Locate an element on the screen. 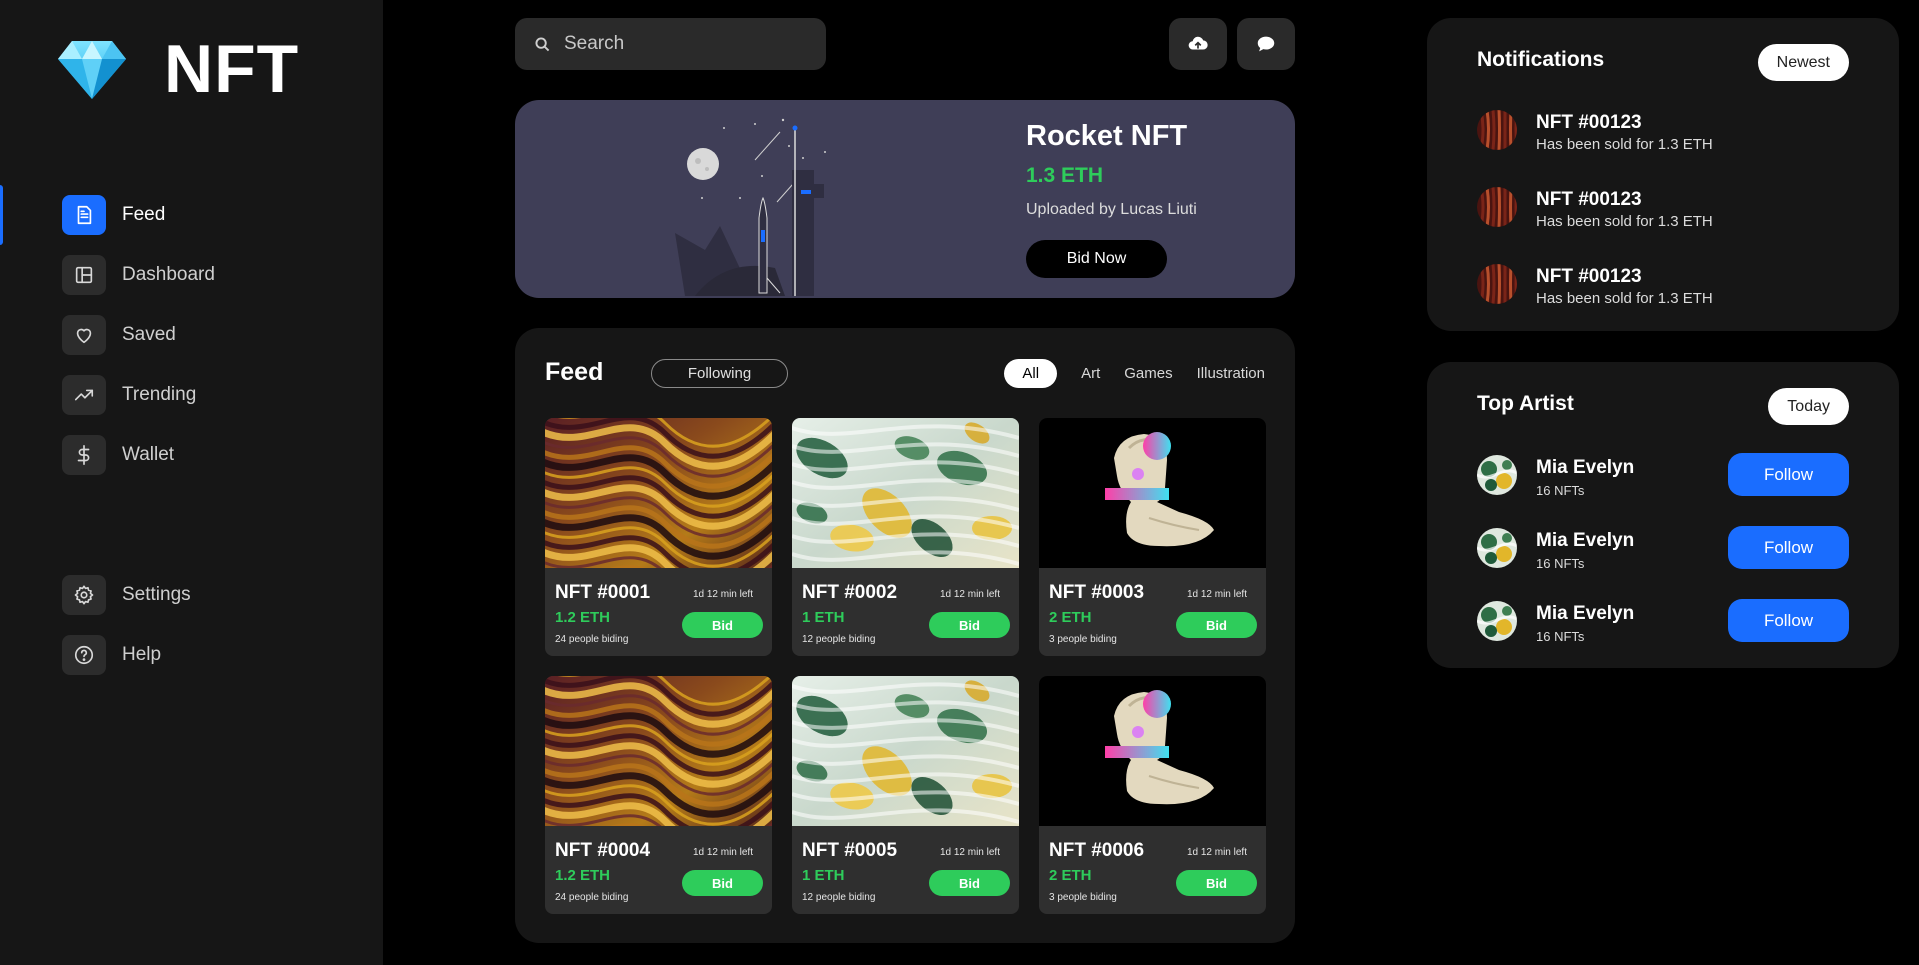  notification-text: Has been sold for 1.3 ETH is located at coordinates (1624, 221).